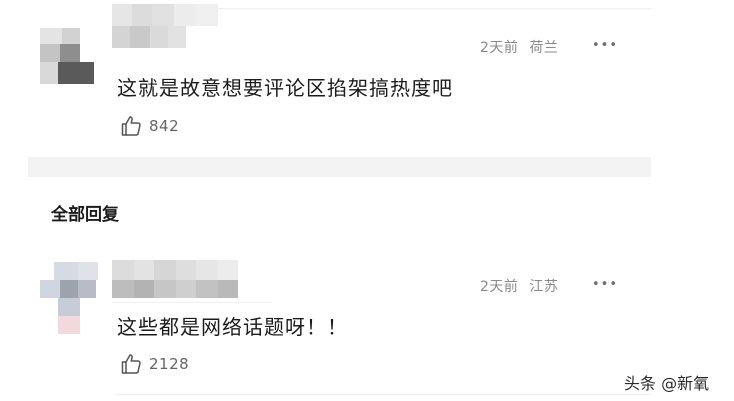 This screenshot has width=734, height=401. I want to click on like-button: 2128, so click(154, 364).